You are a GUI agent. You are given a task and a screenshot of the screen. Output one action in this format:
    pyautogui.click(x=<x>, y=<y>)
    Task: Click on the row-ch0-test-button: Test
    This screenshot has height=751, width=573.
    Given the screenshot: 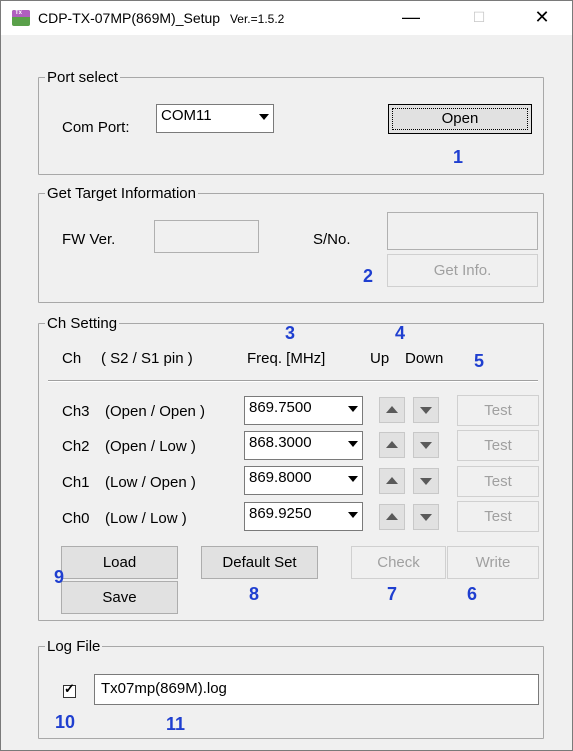 What is the action you would take?
    pyautogui.click(x=498, y=516)
    